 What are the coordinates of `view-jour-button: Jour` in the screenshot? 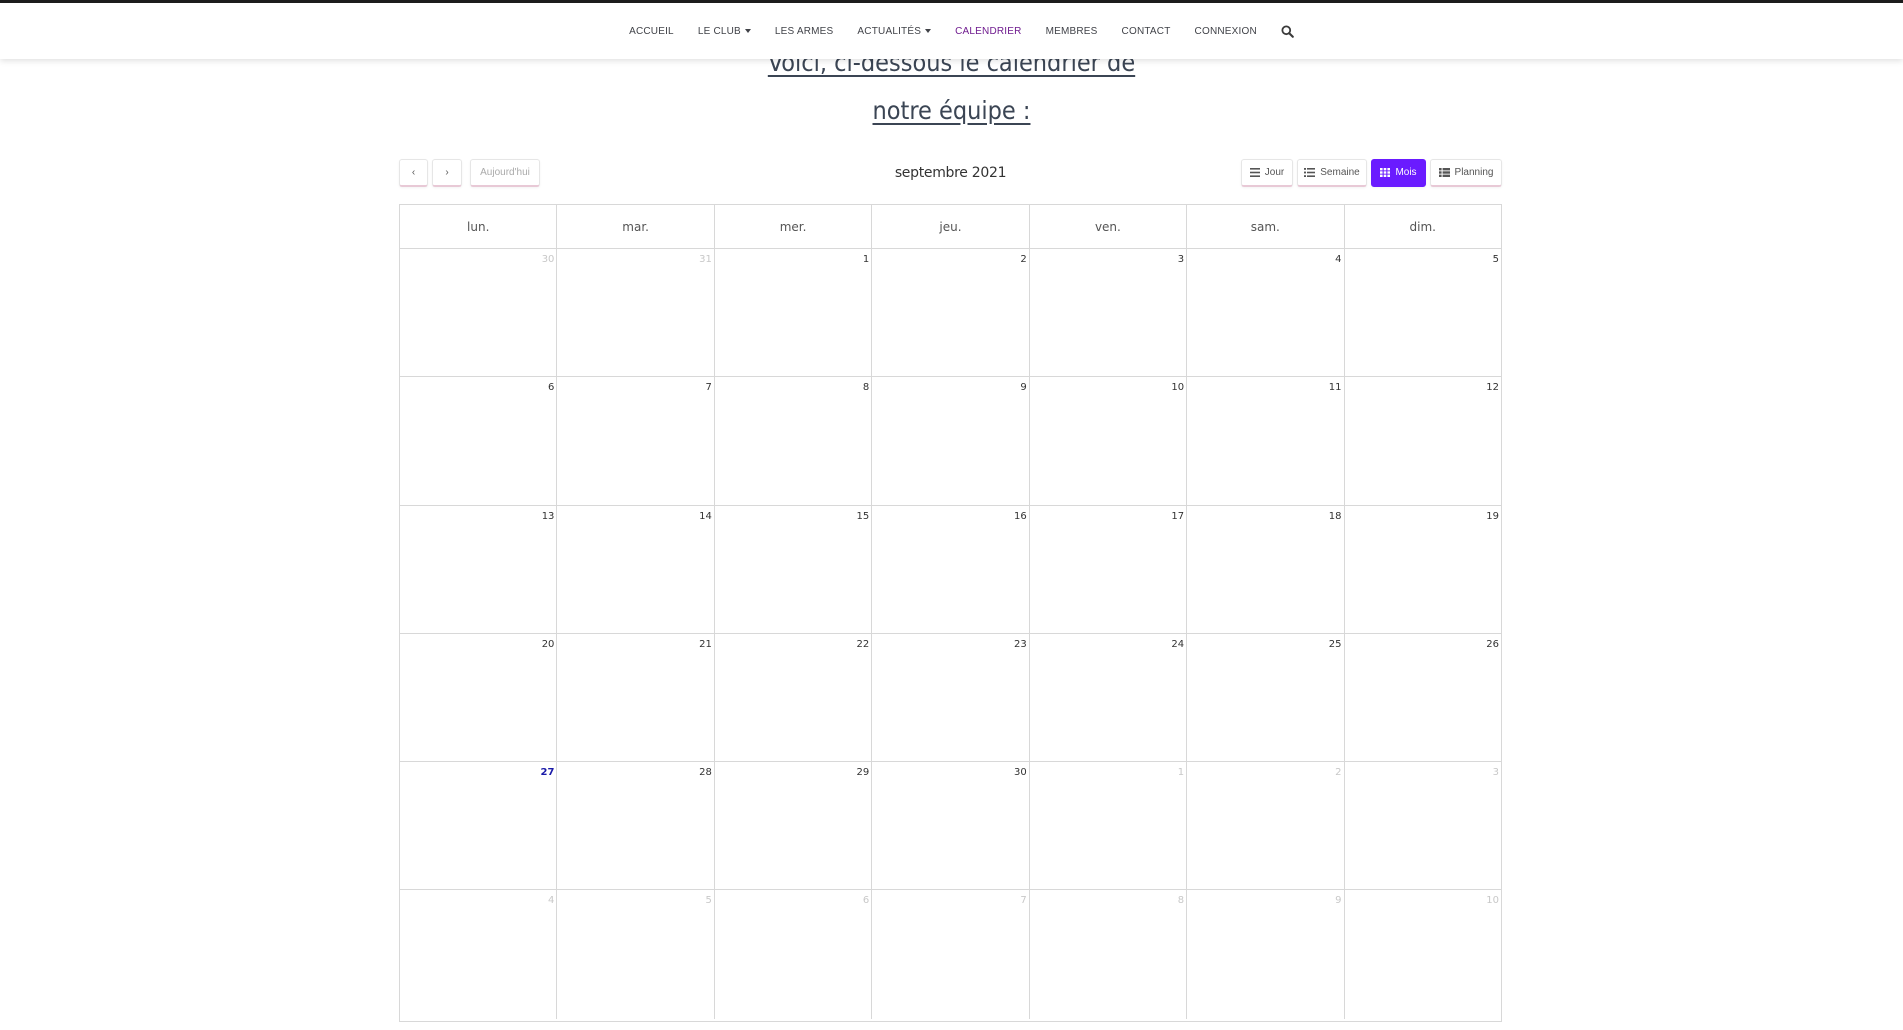 It's located at (1267, 173).